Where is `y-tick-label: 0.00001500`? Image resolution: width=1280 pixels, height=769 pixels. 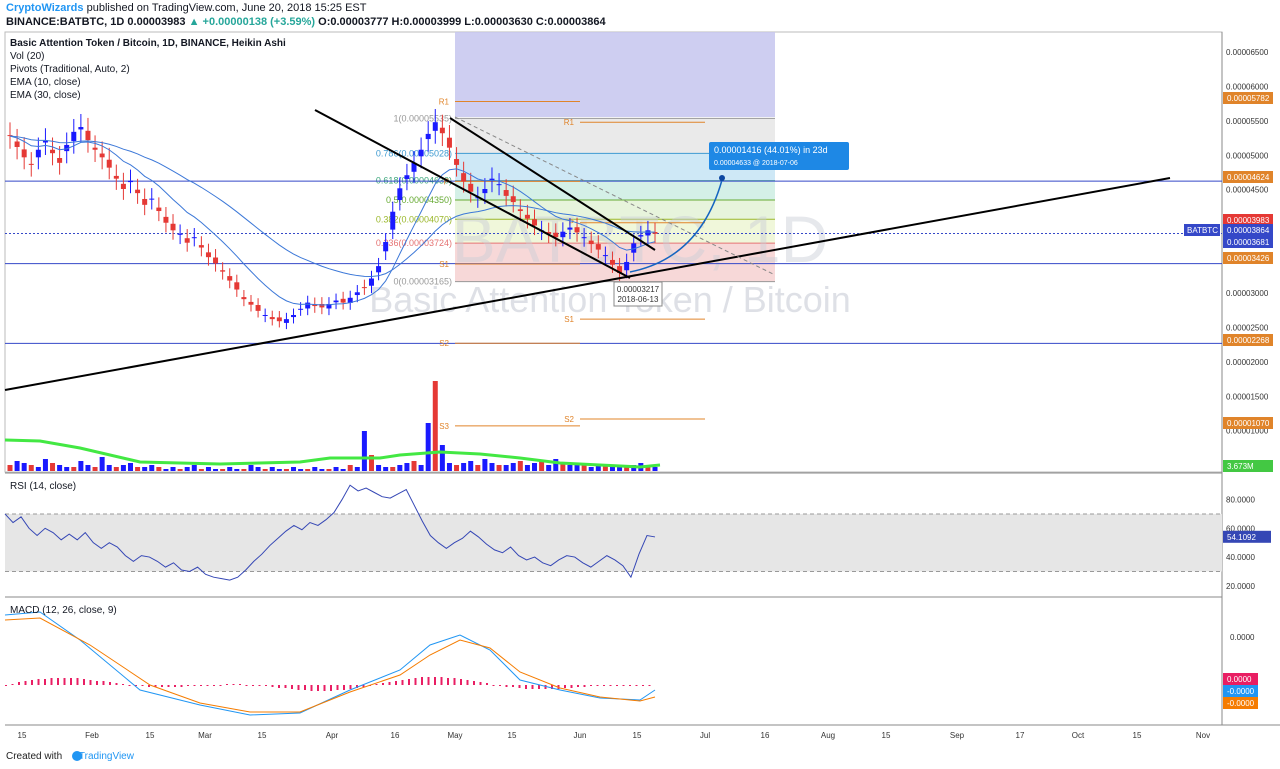
y-tick-label: 0.00001500 is located at coordinates (1247, 396).